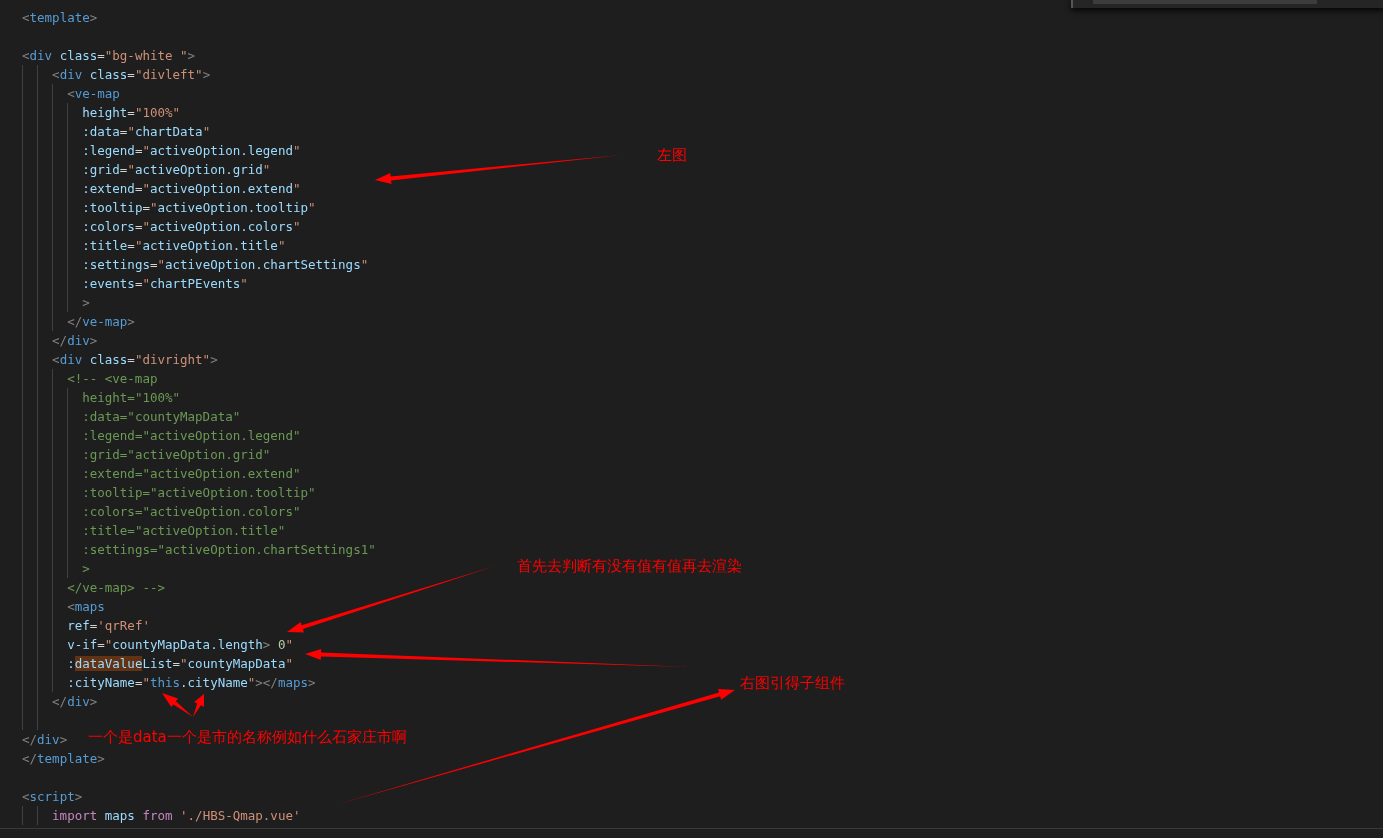  Describe the element at coordinates (63, 759) in the screenshot. I see `code-line: </template>` at that location.